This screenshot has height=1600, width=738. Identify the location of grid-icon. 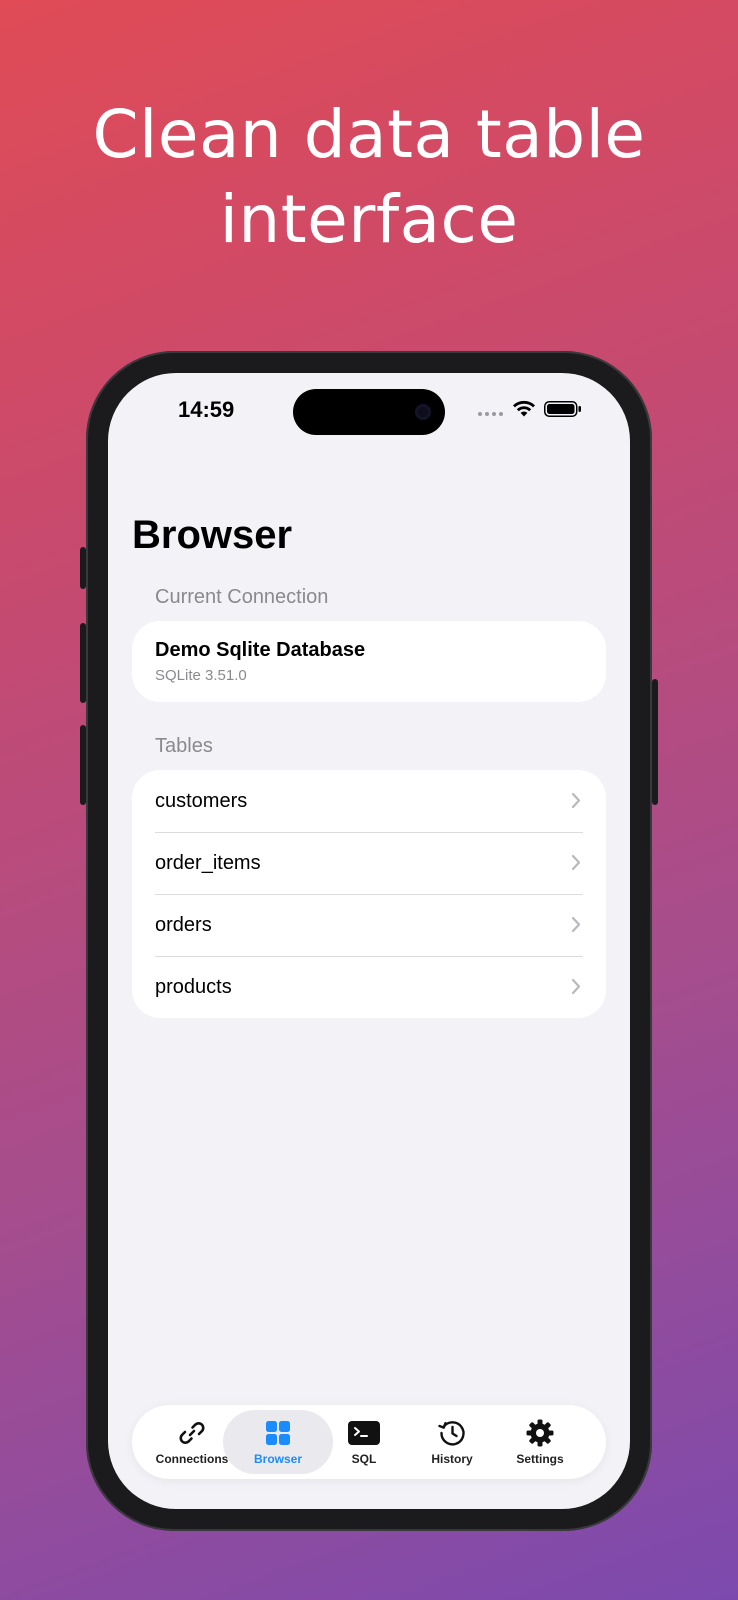
(278, 1433).